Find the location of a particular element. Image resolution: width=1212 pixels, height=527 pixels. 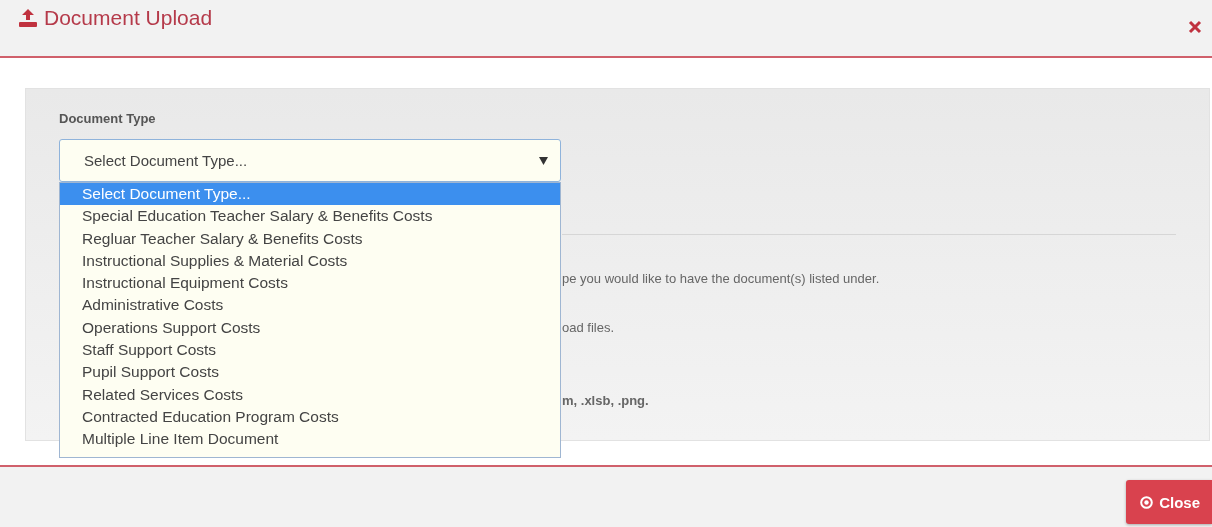

close-circle-icon is located at coordinates (1147, 502).